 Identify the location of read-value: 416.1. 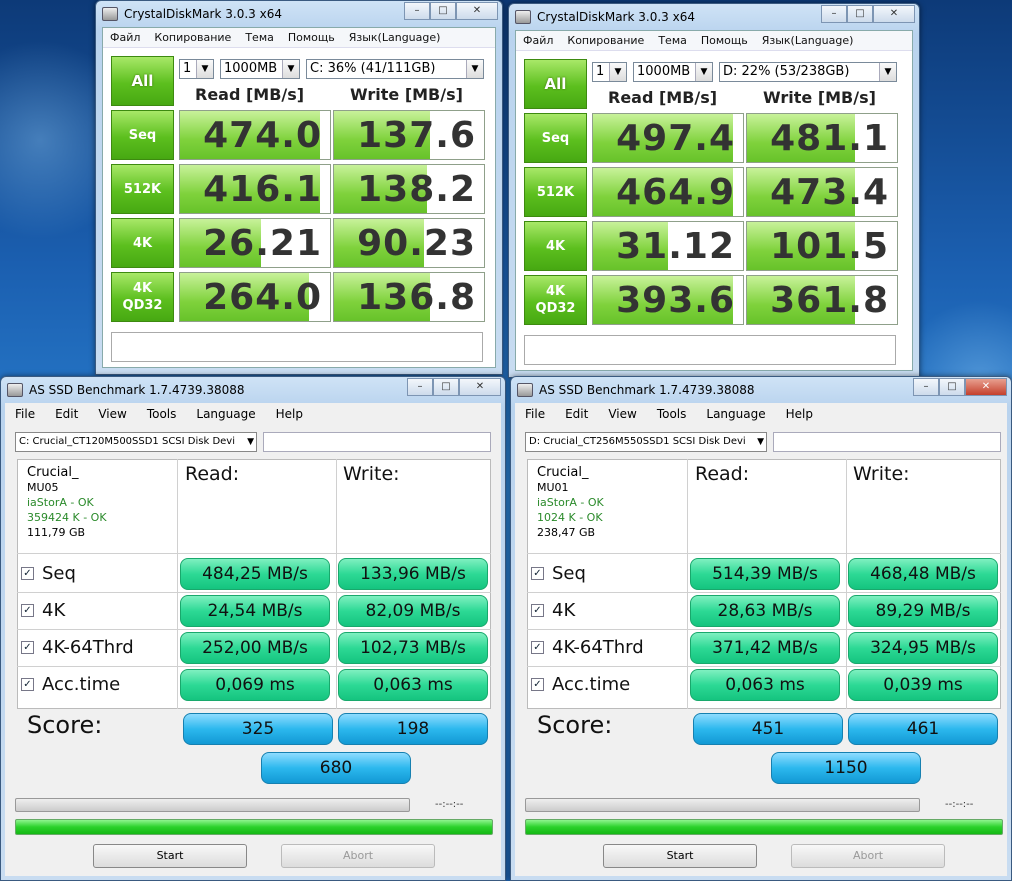
(262, 189).